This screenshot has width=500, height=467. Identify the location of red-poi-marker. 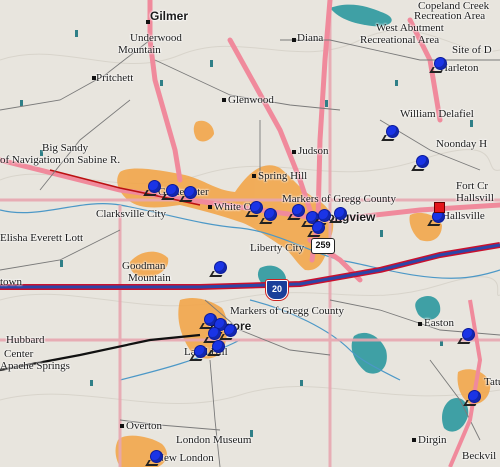
(439, 207).